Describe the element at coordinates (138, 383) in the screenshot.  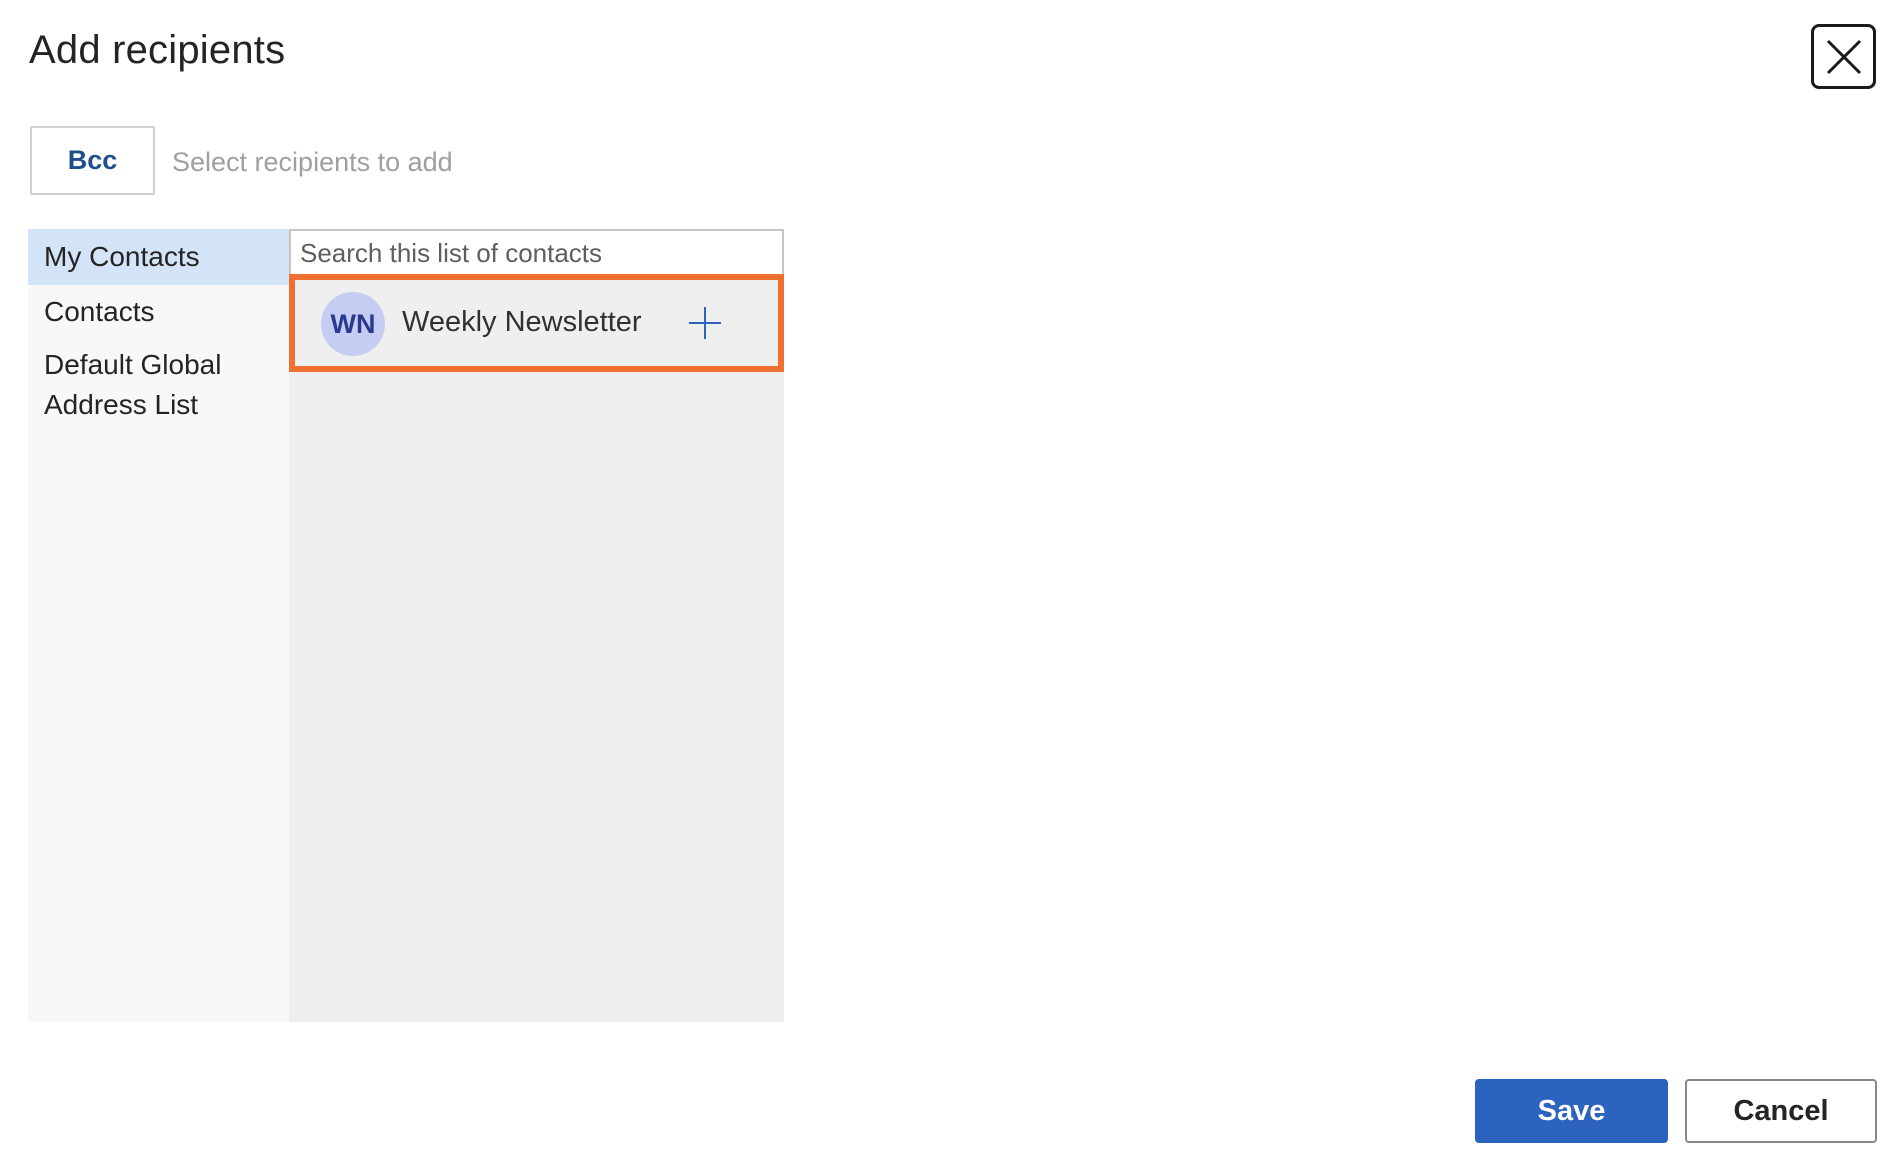
I see `sidebar-item-default-global-address-list: Default Global Address List` at that location.